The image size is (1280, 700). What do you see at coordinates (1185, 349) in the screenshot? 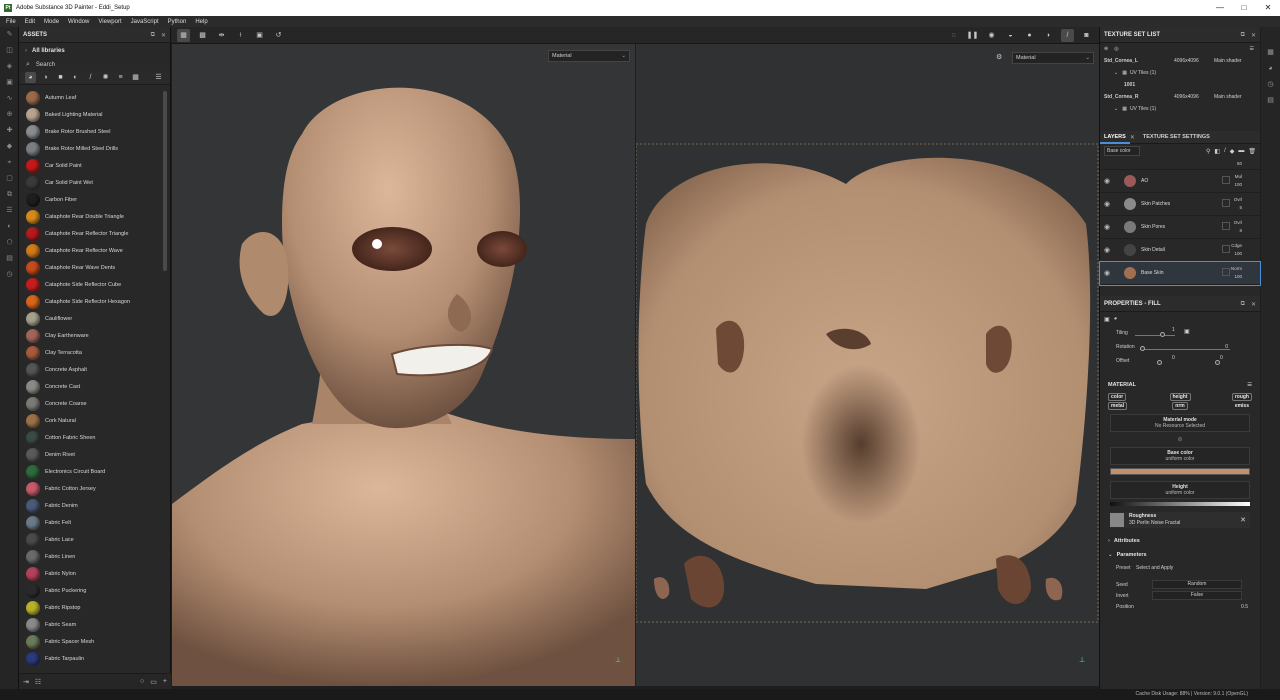
I see `rotation-slider` at bounding box center [1185, 349].